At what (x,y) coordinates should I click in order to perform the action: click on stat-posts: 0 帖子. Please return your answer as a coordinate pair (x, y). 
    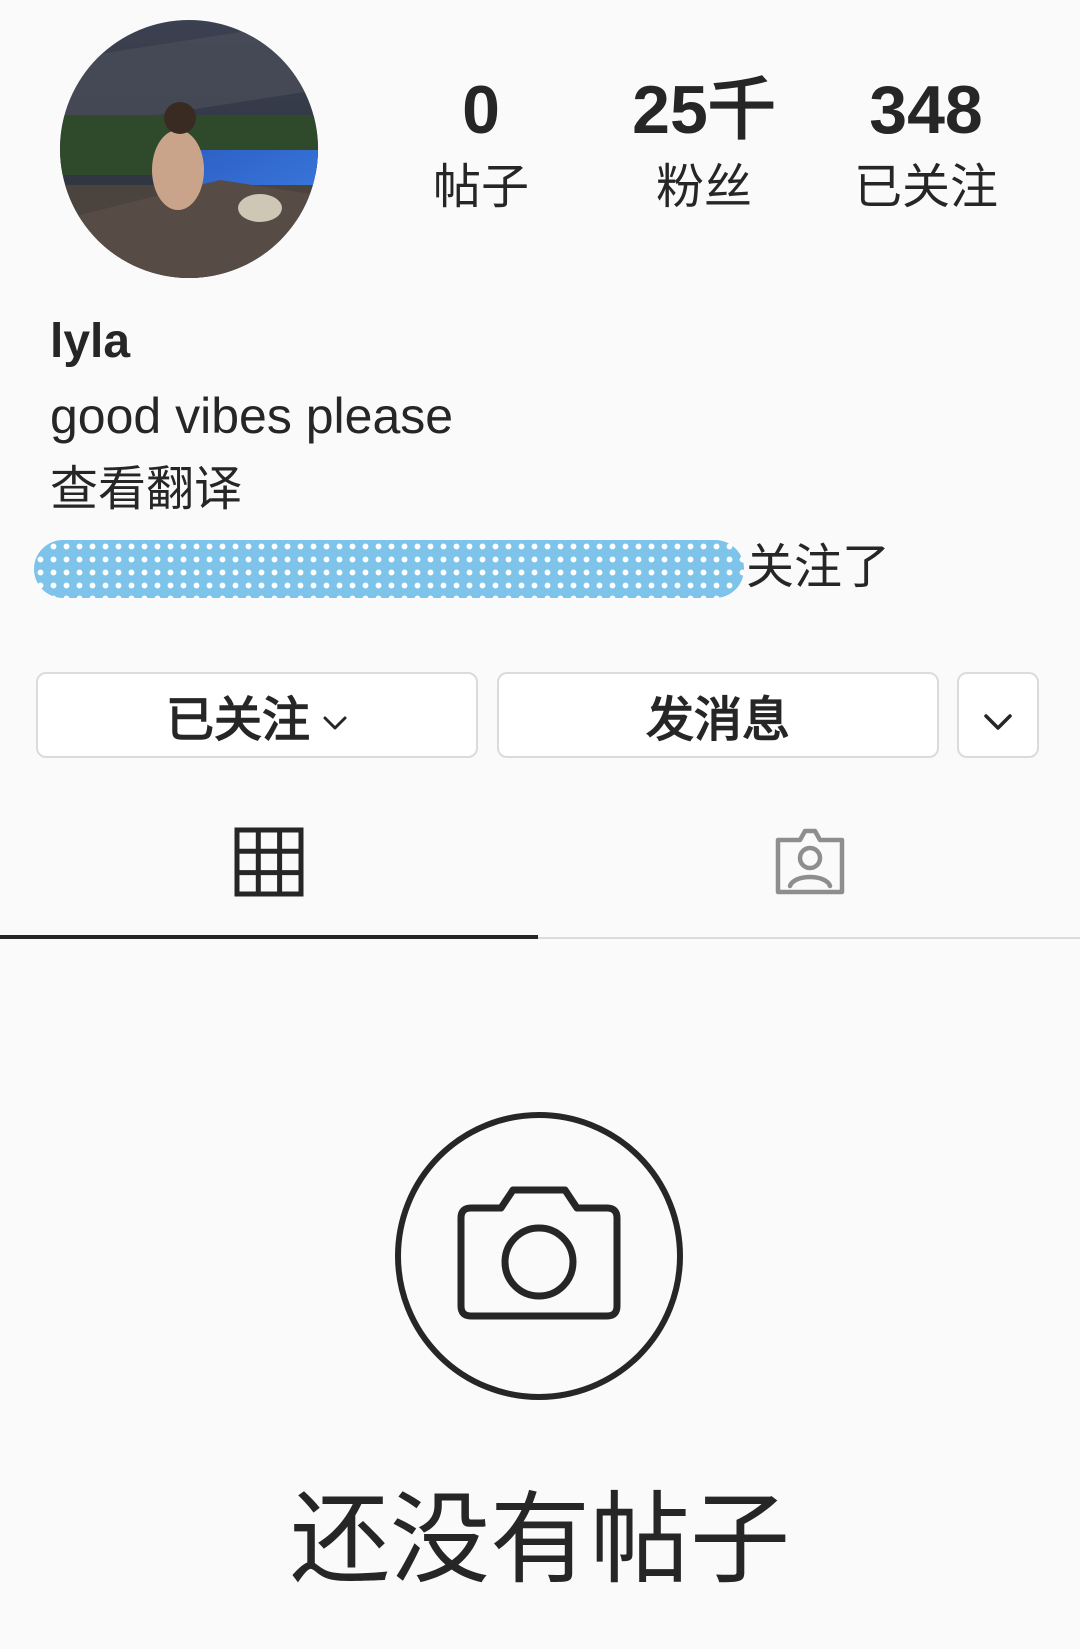
    Looking at the image, I should click on (481, 146).